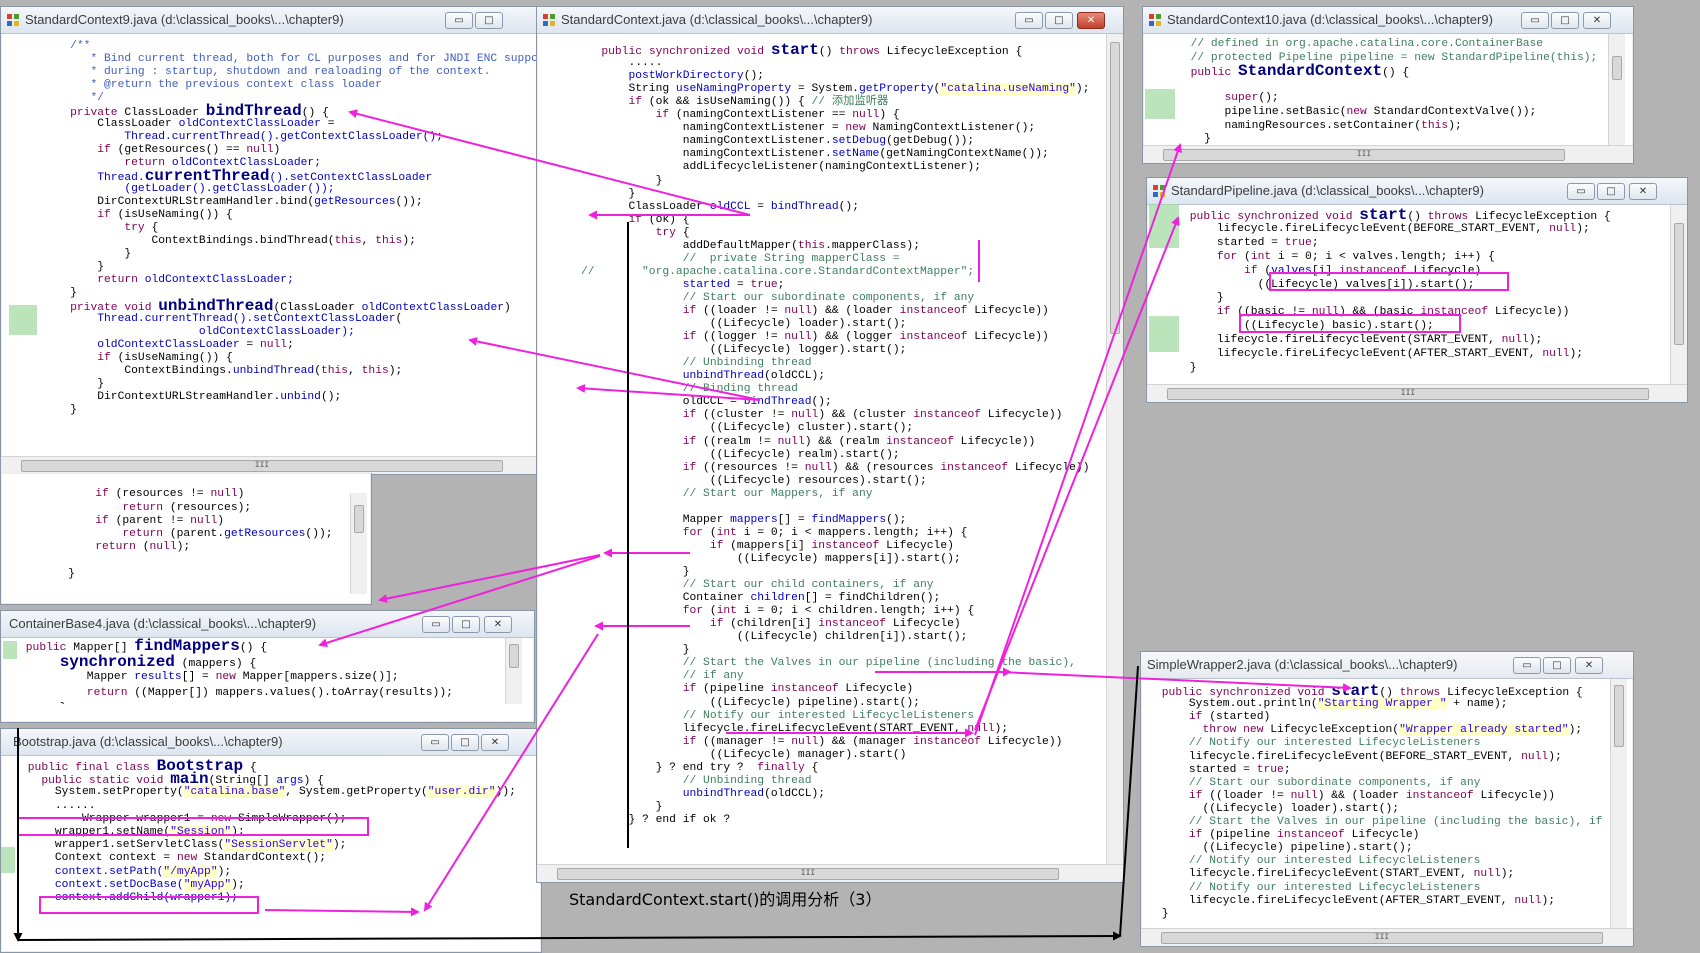  Describe the element at coordinates (173, 858) in the screenshot. I see `code-line: Context context = new StandardContext();` at that location.